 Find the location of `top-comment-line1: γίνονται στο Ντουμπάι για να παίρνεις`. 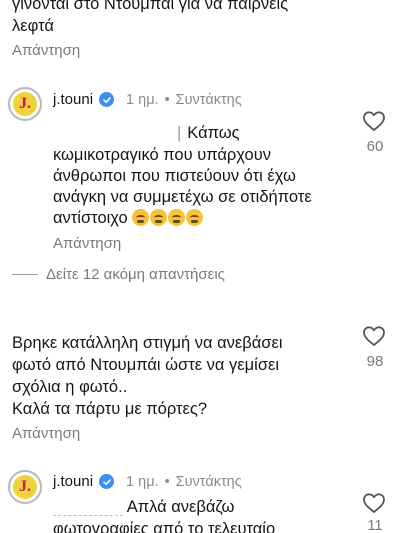

top-comment-line1: γίνονται στο Ντουμπάι για να παίρνεις is located at coordinates (150, 6).